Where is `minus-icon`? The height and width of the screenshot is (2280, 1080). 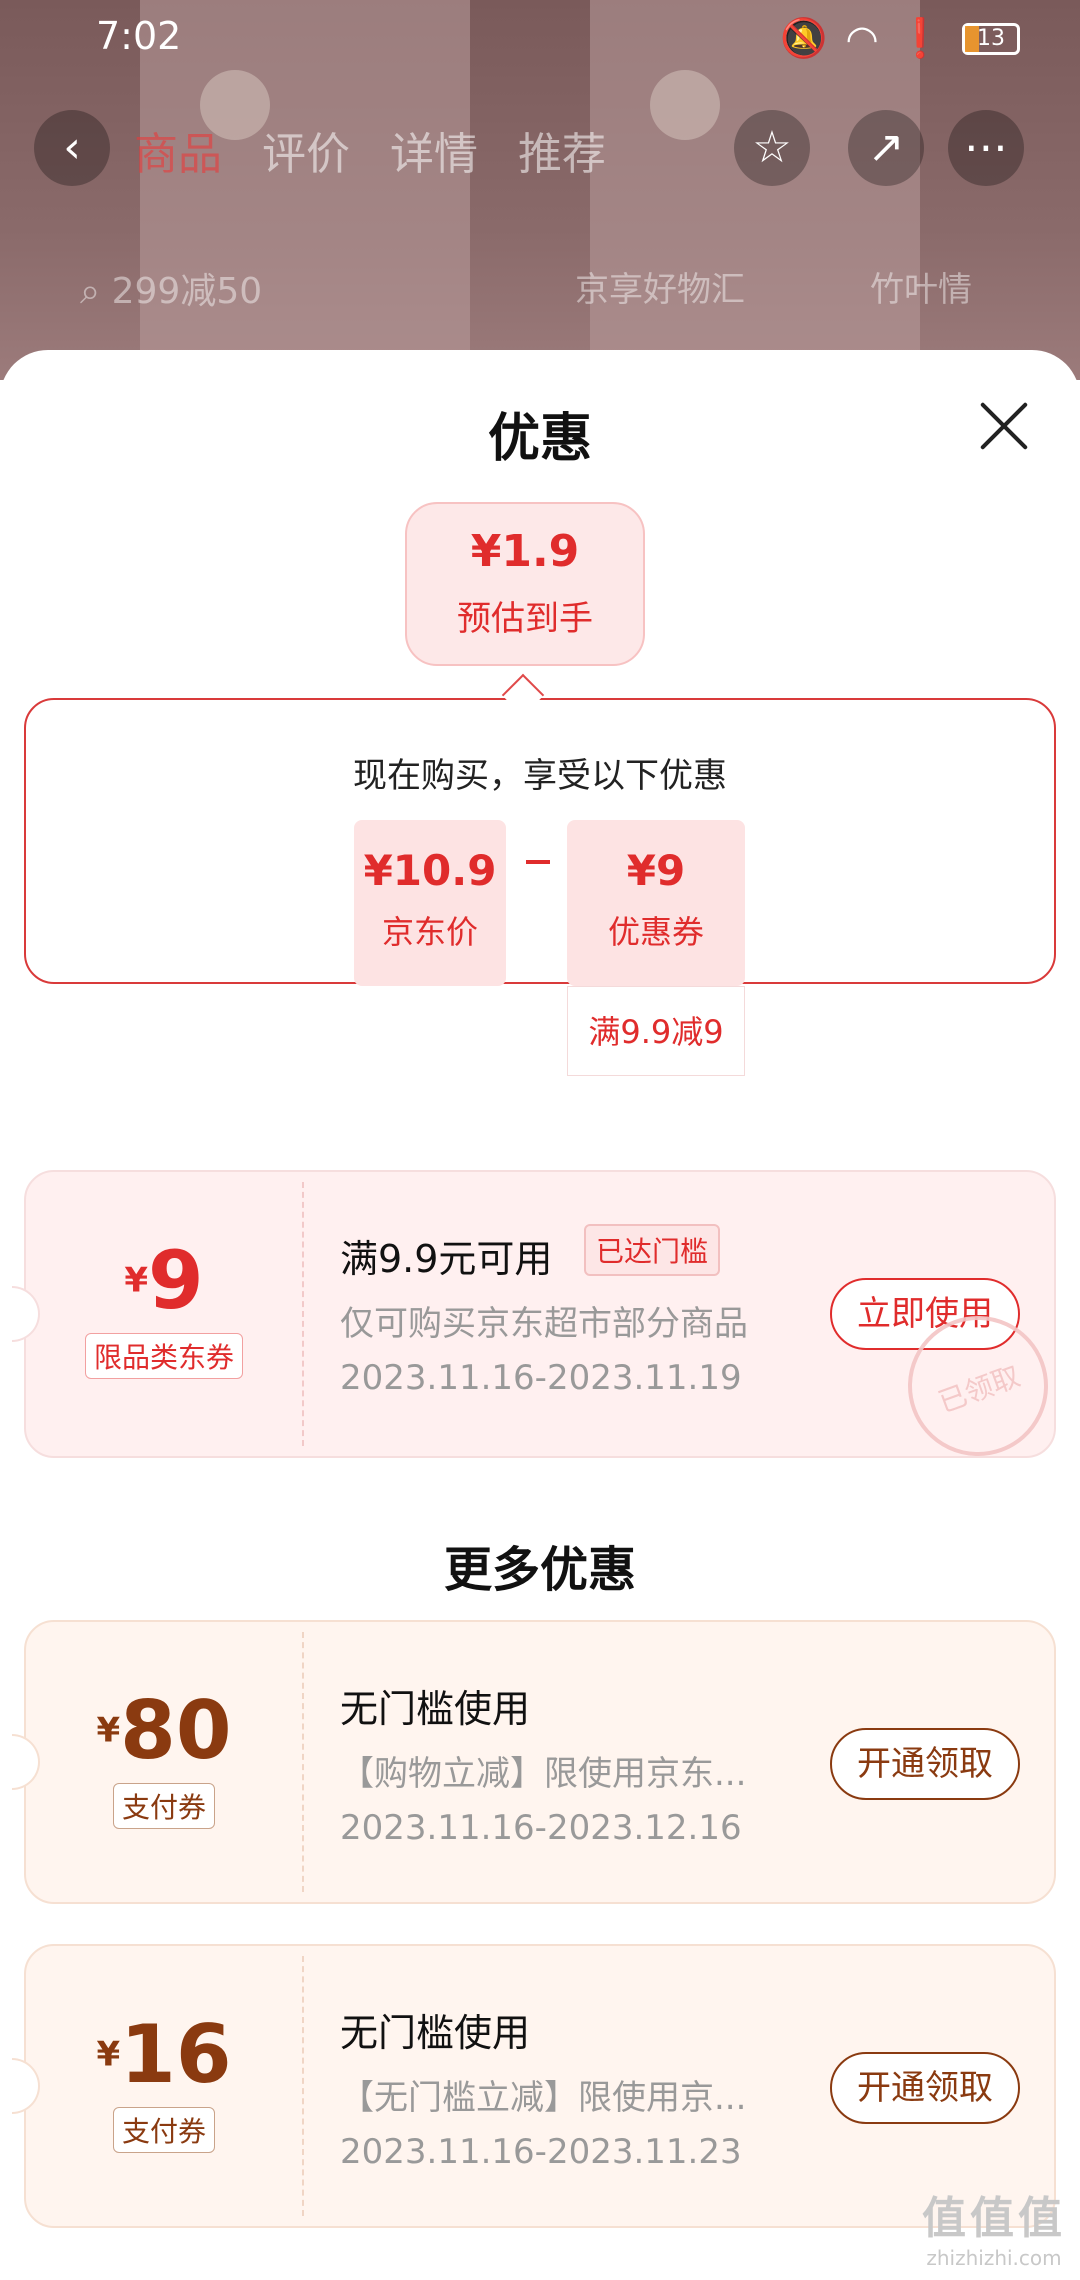
minus-icon is located at coordinates (538, 862).